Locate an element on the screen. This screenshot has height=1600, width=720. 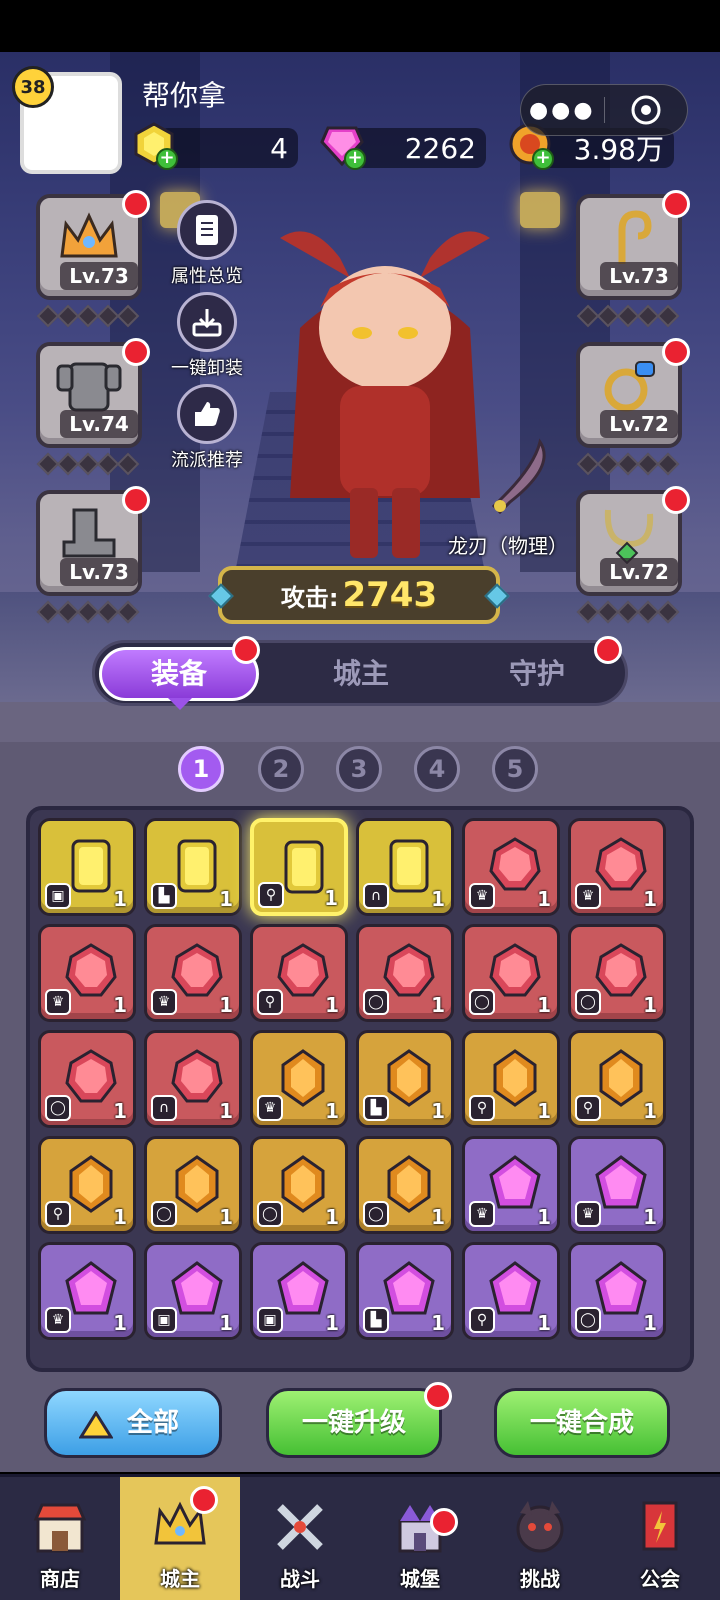
page-button: 5 is located at coordinates (515, 769).